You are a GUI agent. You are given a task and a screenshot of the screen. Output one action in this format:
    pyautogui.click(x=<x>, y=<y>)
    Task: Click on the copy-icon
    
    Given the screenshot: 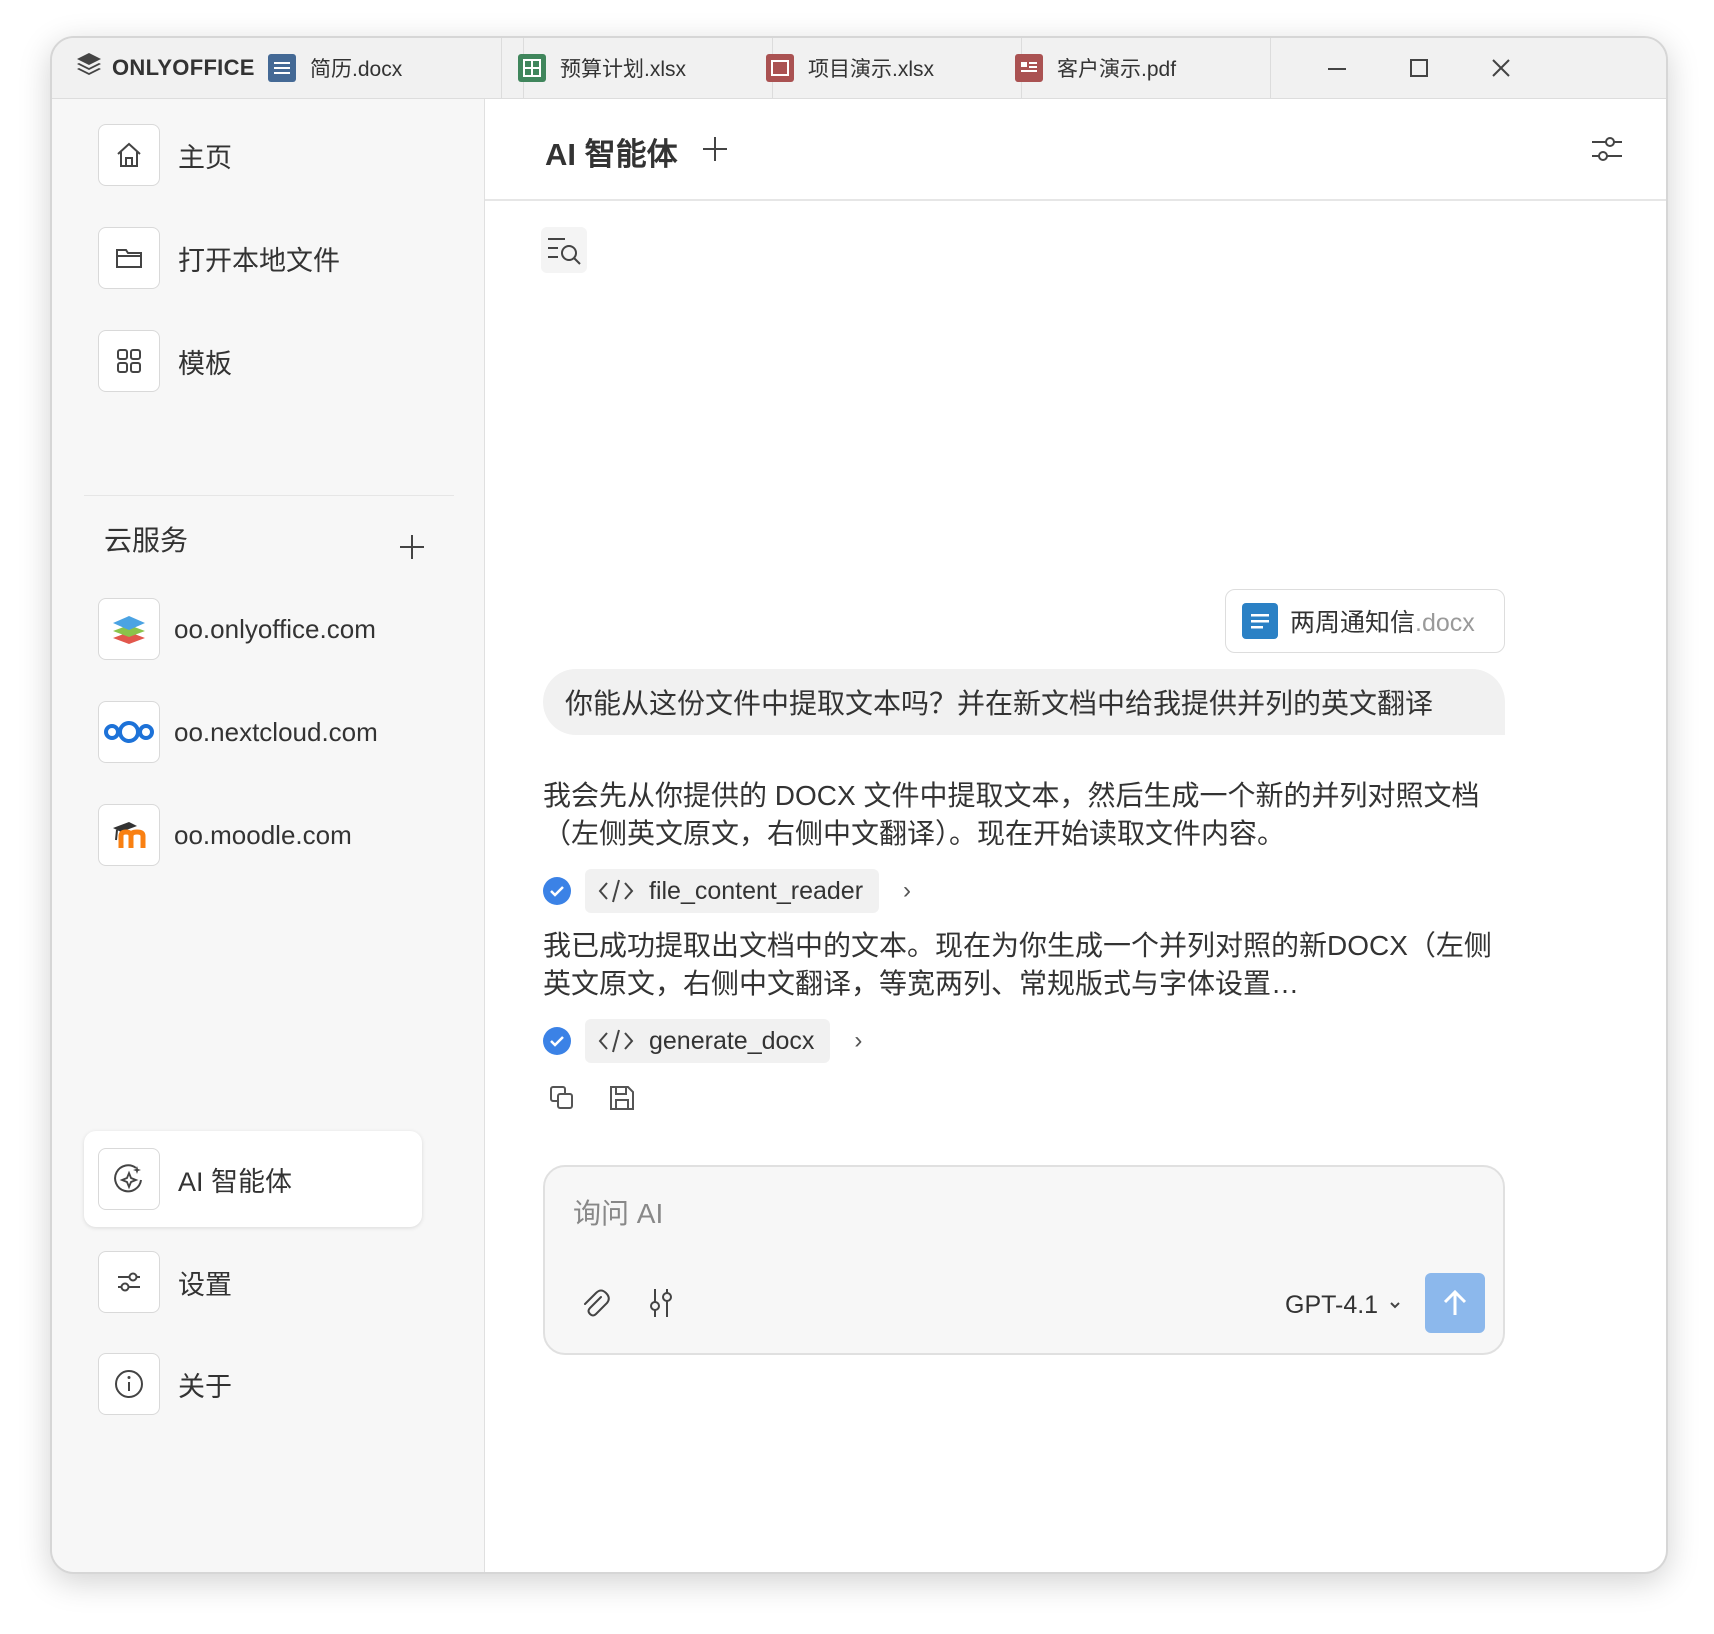 What is the action you would take?
    pyautogui.click(x=561, y=1097)
    